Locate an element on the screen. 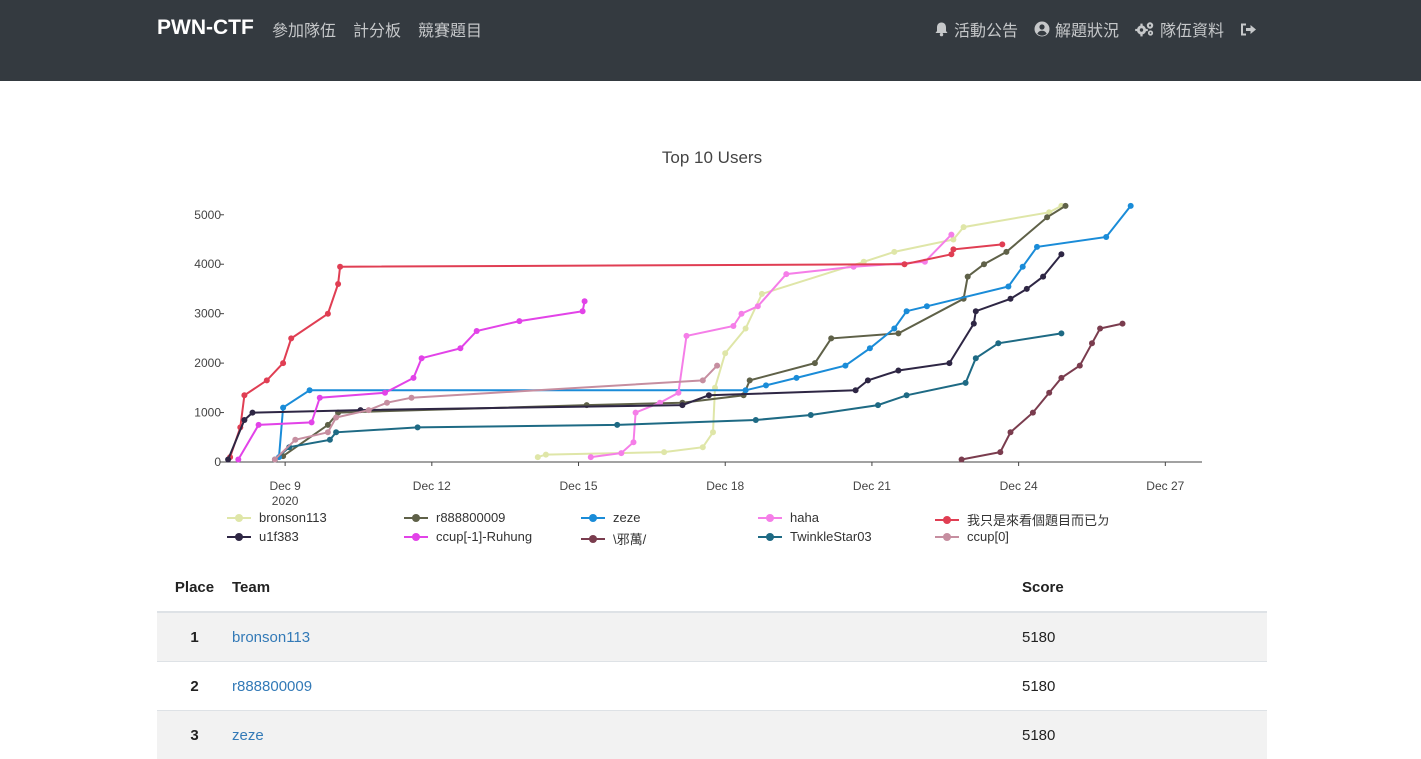 This screenshot has height=759, width=1421. y-tick-label: 0 is located at coordinates (217, 462).